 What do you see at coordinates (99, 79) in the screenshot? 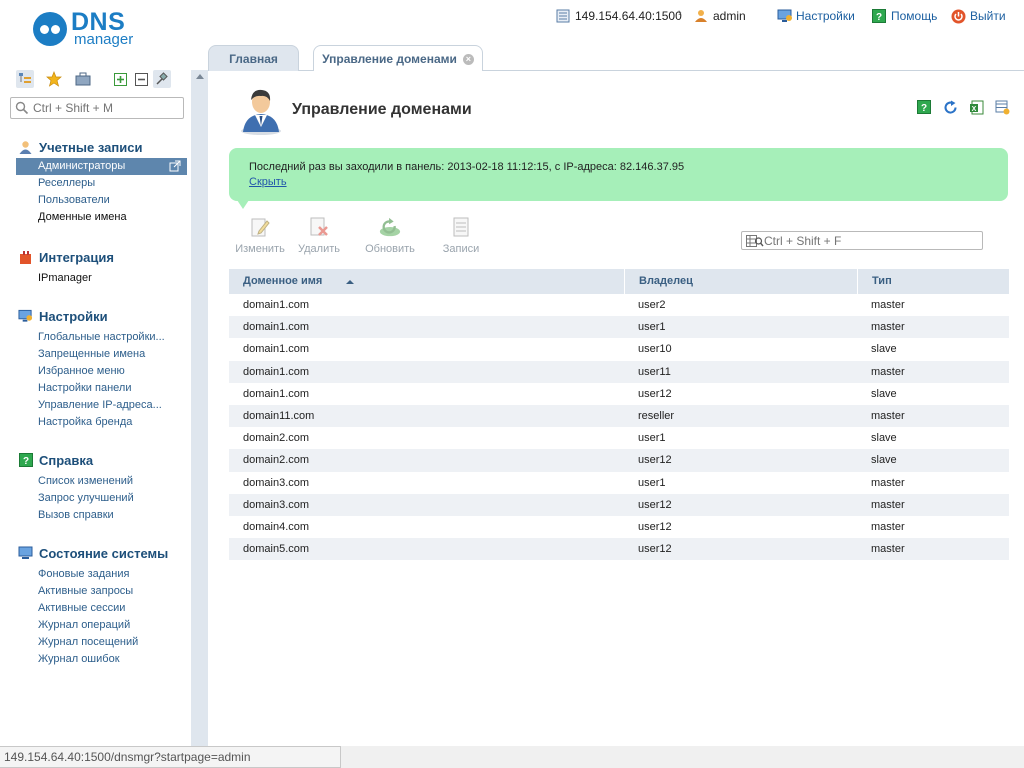
I see `sidebar-toolbar` at bounding box center [99, 79].